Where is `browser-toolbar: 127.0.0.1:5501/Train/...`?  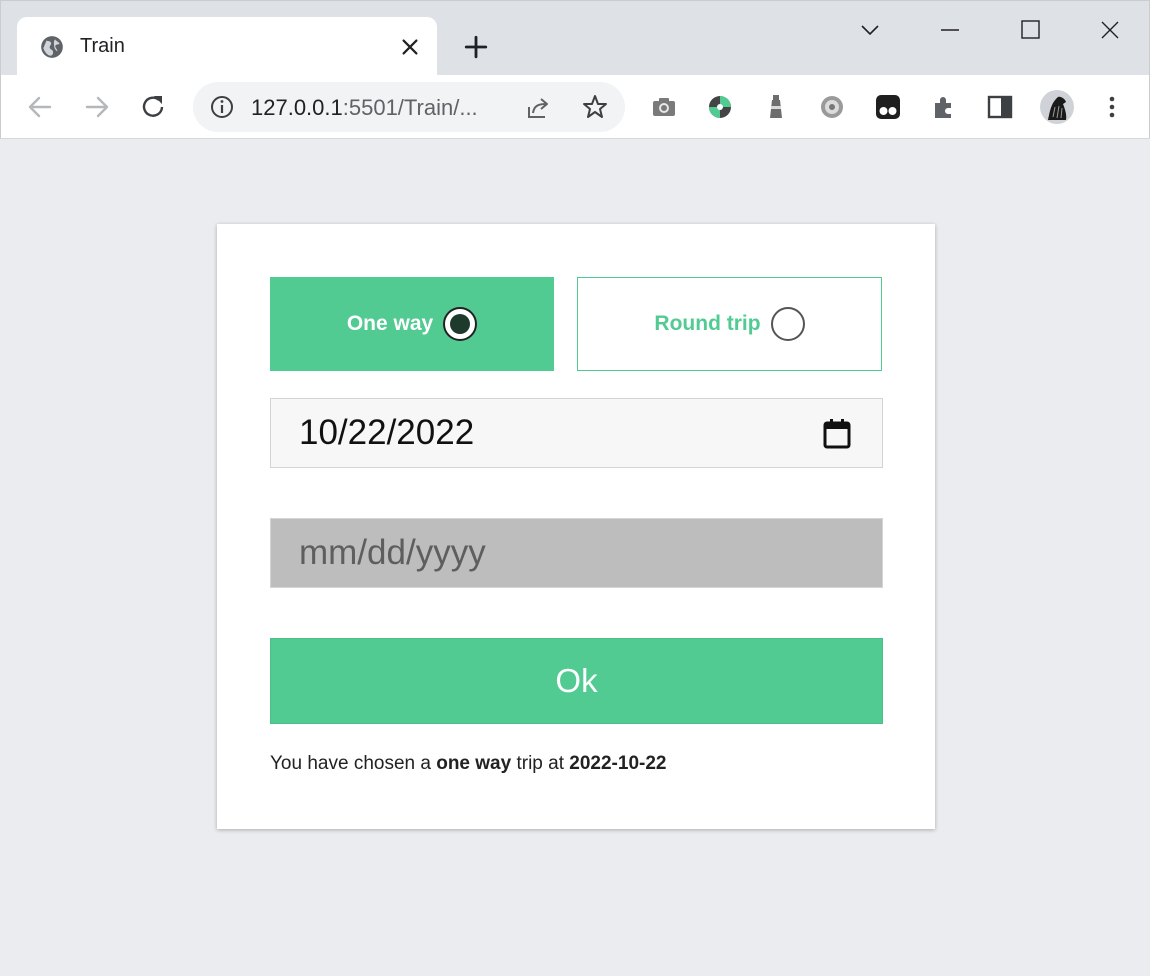
browser-toolbar: 127.0.0.1:5501/Train/... is located at coordinates (575, 107).